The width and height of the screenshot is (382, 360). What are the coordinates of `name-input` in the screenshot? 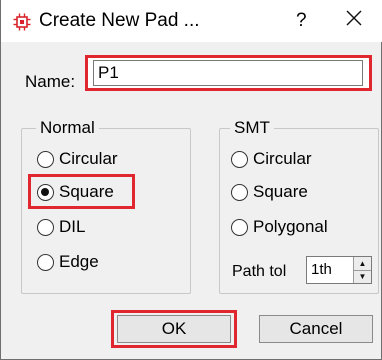 It's located at (228, 73).